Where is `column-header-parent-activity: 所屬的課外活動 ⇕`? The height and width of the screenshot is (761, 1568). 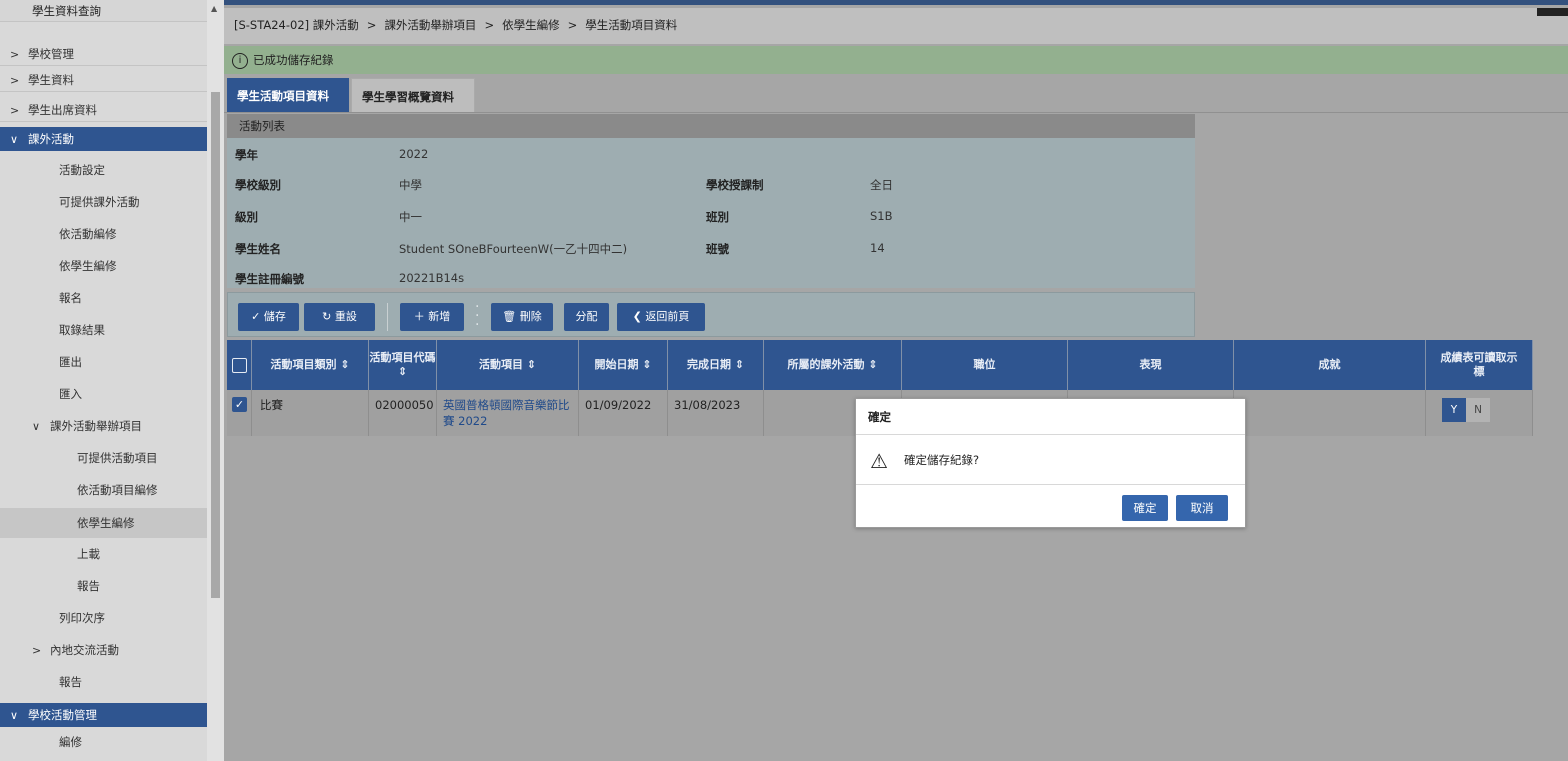 column-header-parent-activity: 所屬的課外活動 ⇕ is located at coordinates (833, 365).